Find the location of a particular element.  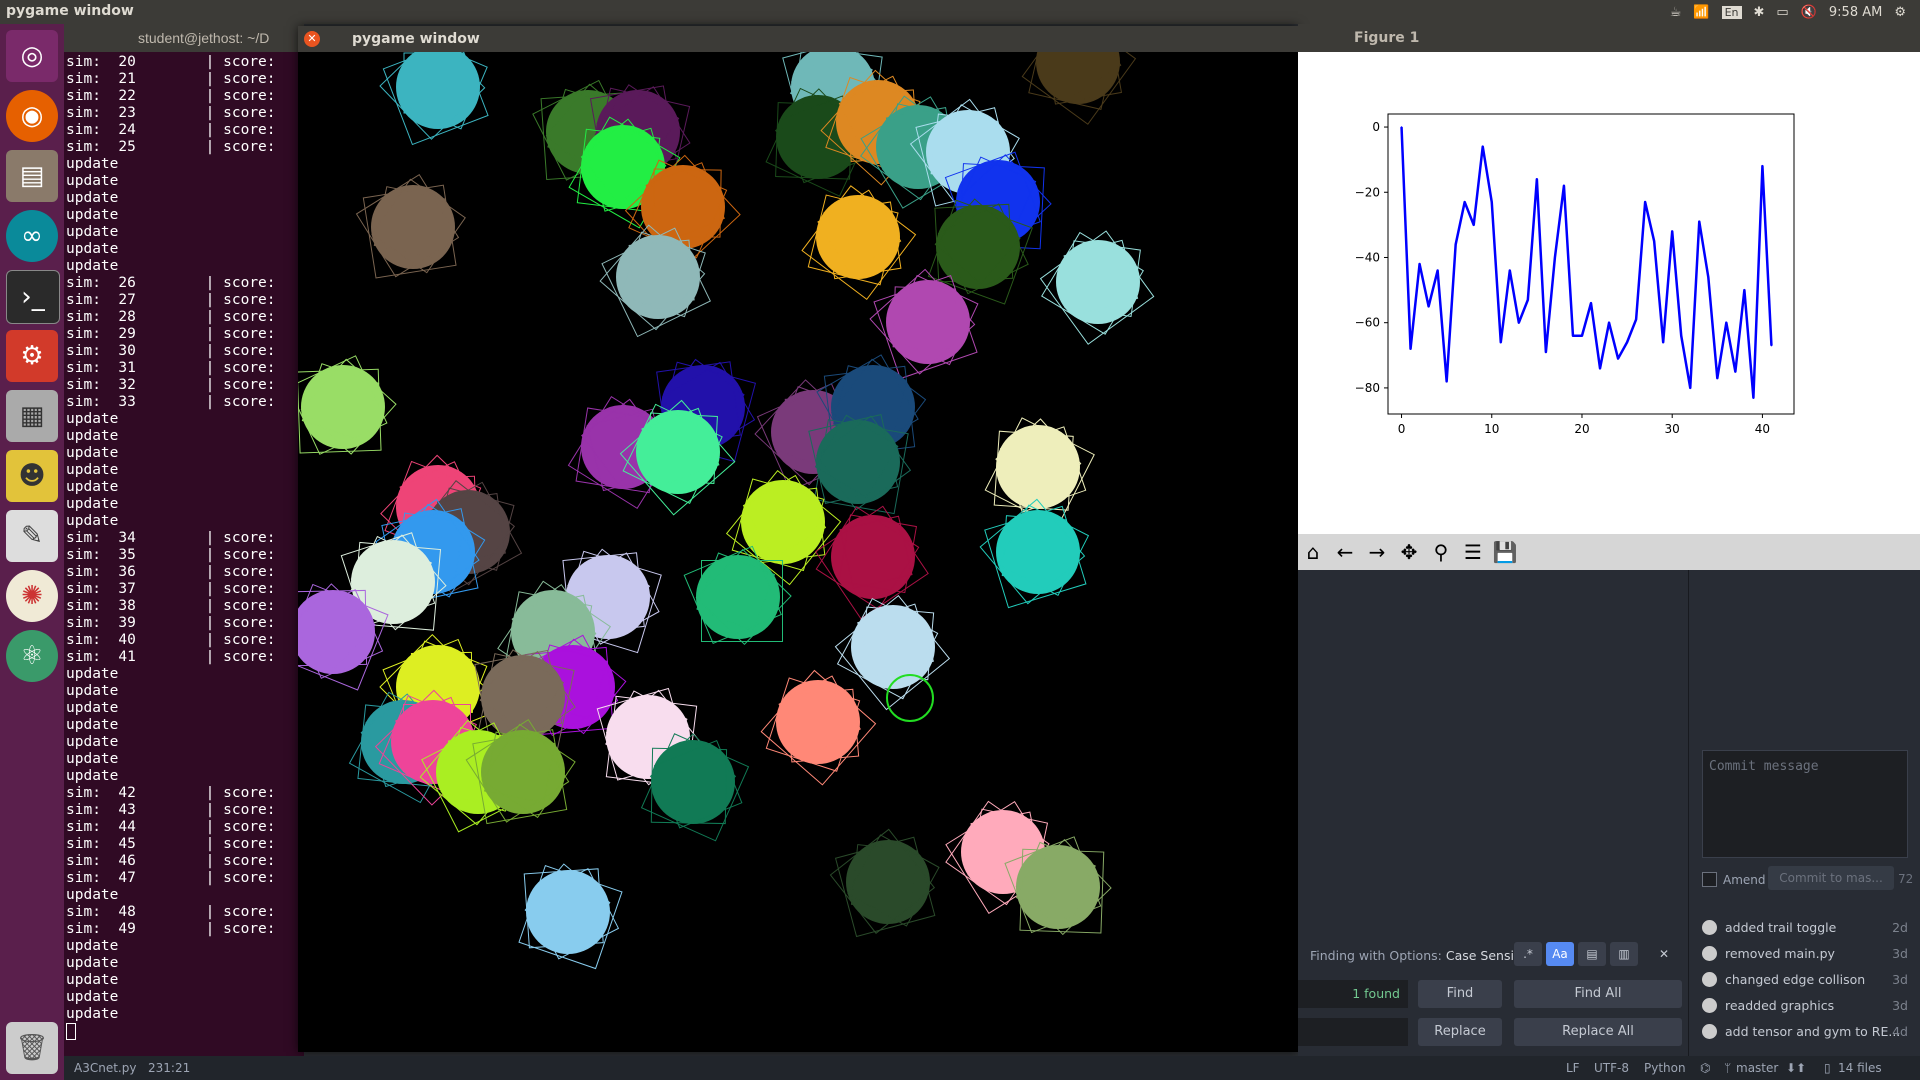

commit-item: removed main.py 3d is located at coordinates (1805, 953).